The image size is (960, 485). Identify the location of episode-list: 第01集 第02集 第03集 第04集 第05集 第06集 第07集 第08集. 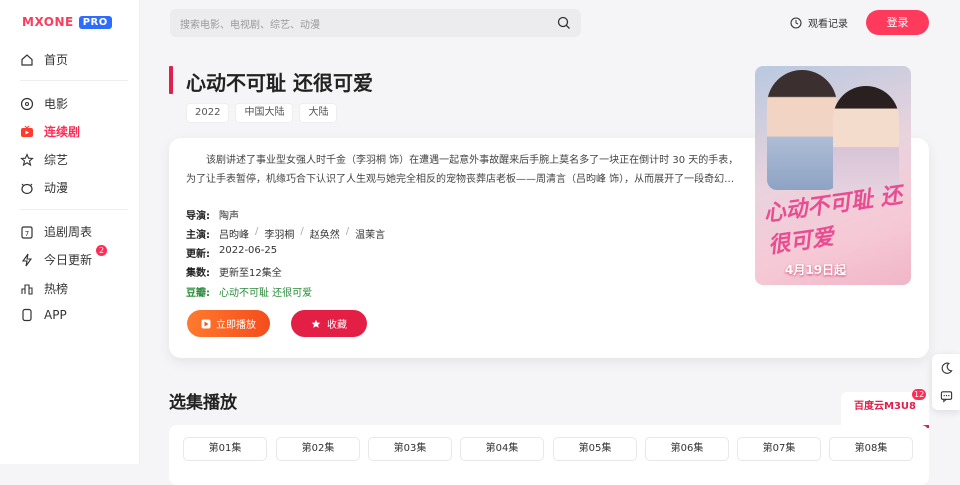
(549, 455).